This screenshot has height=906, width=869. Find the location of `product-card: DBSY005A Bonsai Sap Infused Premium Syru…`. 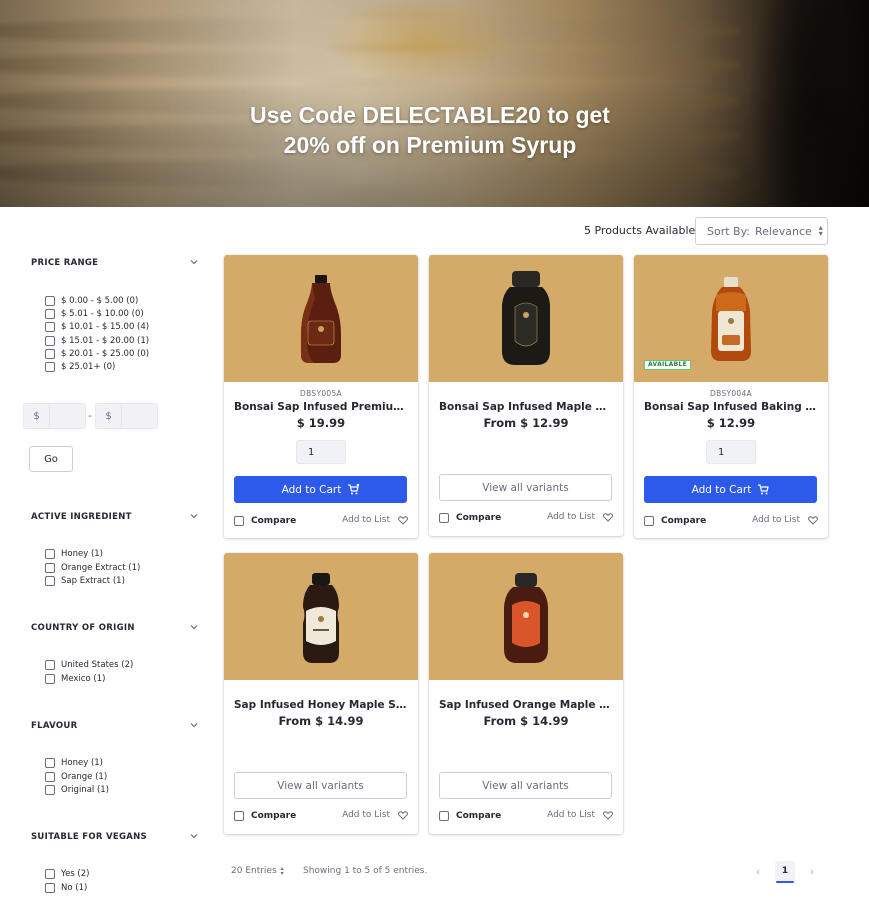

product-card: DBSY005A Bonsai Sap Infused Premium Syru… is located at coordinates (321, 396).